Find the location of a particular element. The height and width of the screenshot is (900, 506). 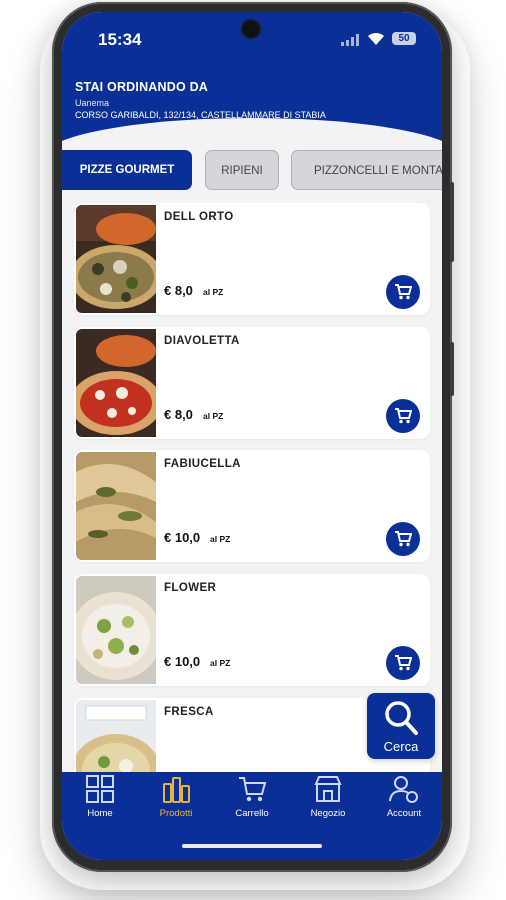

account-icon is located at coordinates (403, 789).